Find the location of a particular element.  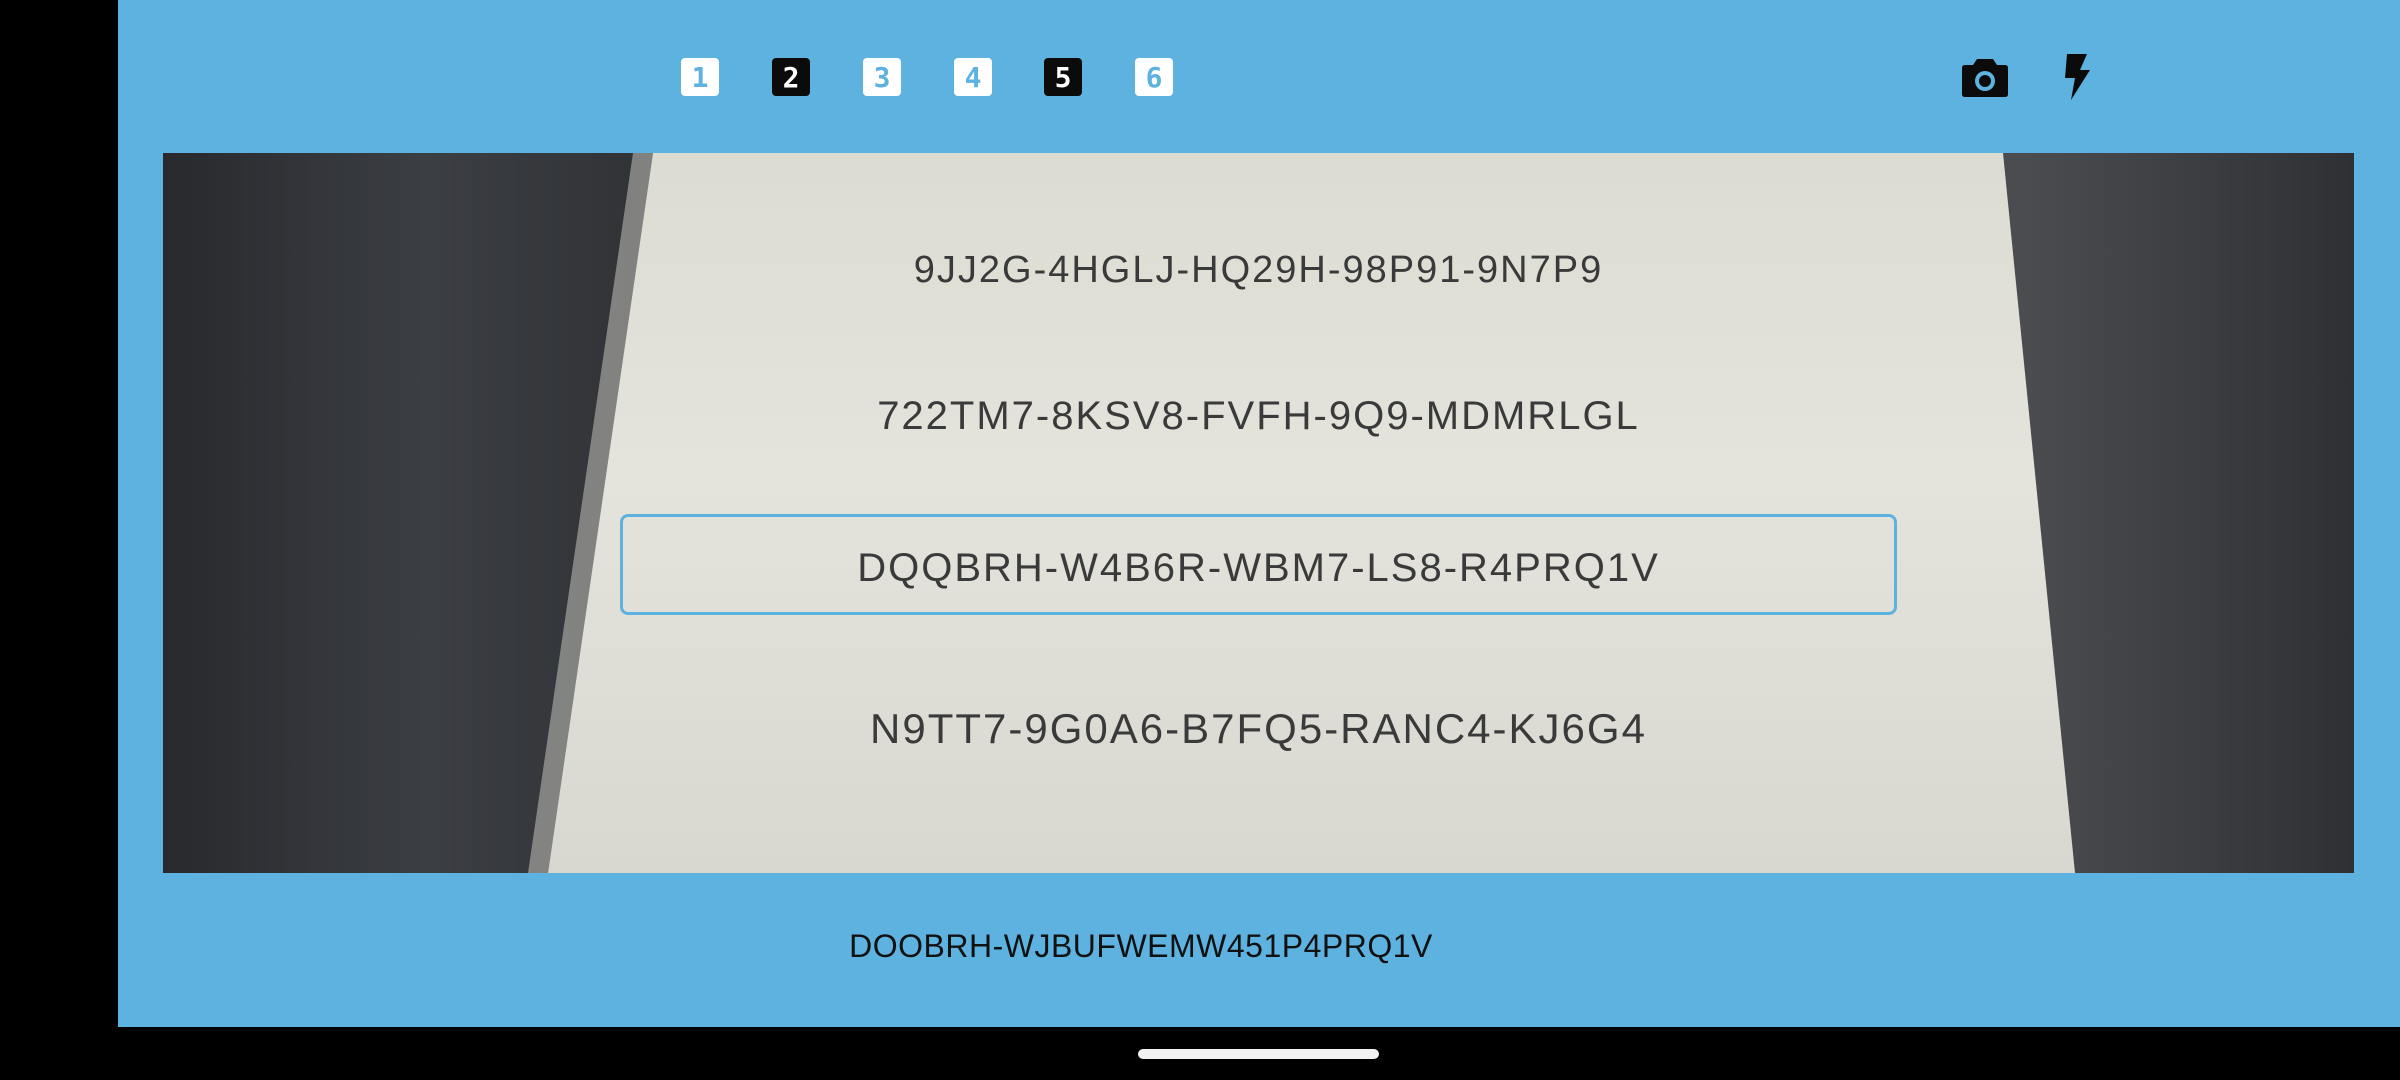

preview-line-4: N9TT7-9G0A6-B7FQ5-RANC4-KJ6G4 is located at coordinates (1258, 728).